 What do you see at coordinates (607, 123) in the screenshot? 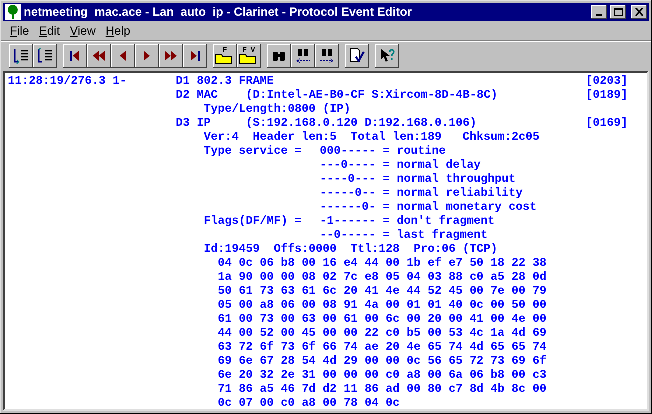
I see `layer-length: [0169]` at bounding box center [607, 123].